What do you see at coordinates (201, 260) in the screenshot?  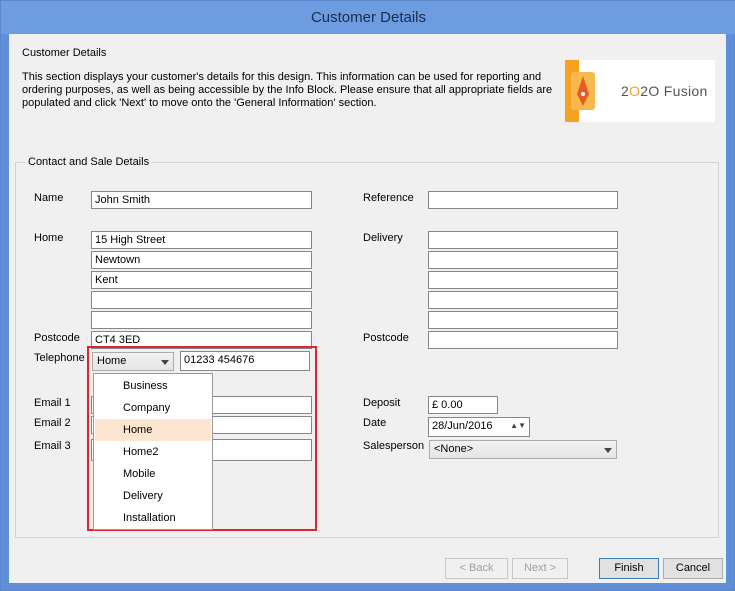 I see `home-address-line-2: Newtown` at bounding box center [201, 260].